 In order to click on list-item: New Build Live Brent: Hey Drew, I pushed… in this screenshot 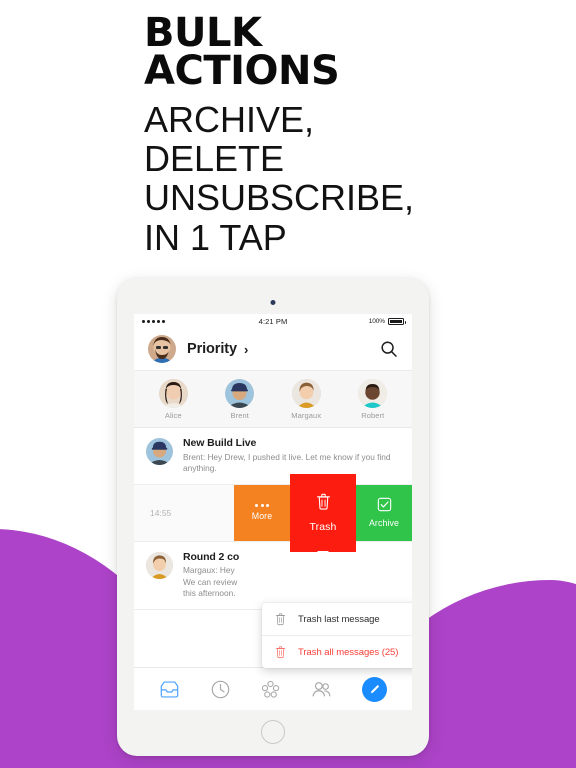, I will do `click(273, 456)`.